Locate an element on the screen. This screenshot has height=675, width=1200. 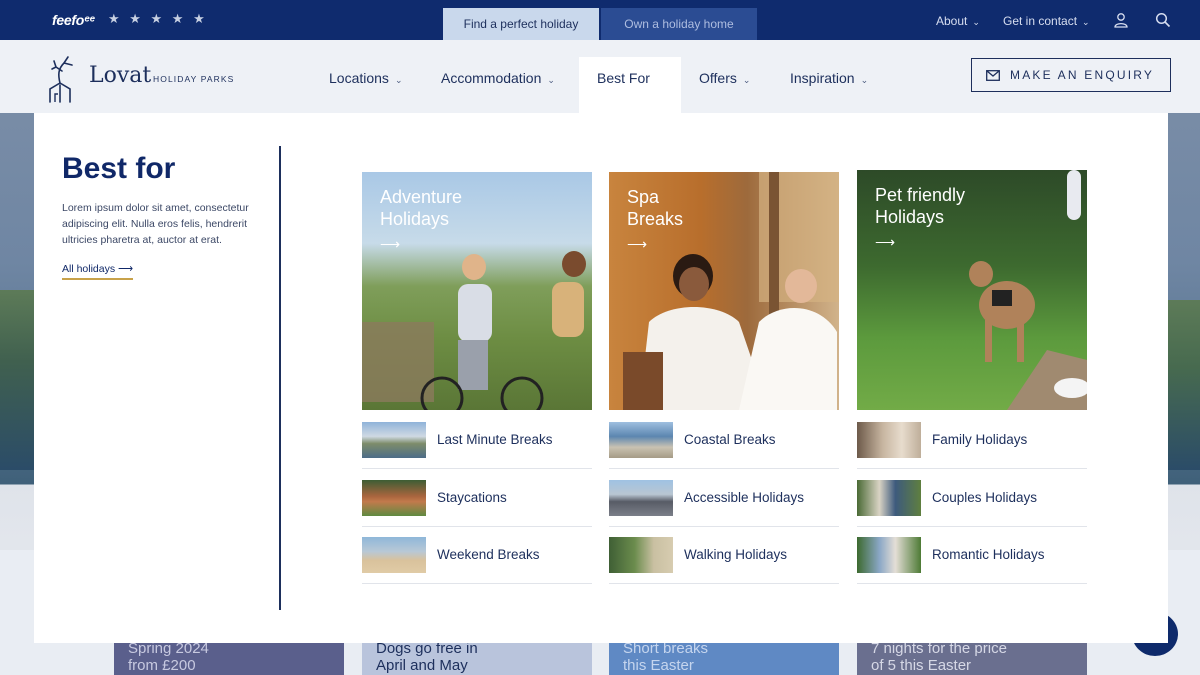
offer-card-subtitle: this Easter is located at coordinates (658, 665).